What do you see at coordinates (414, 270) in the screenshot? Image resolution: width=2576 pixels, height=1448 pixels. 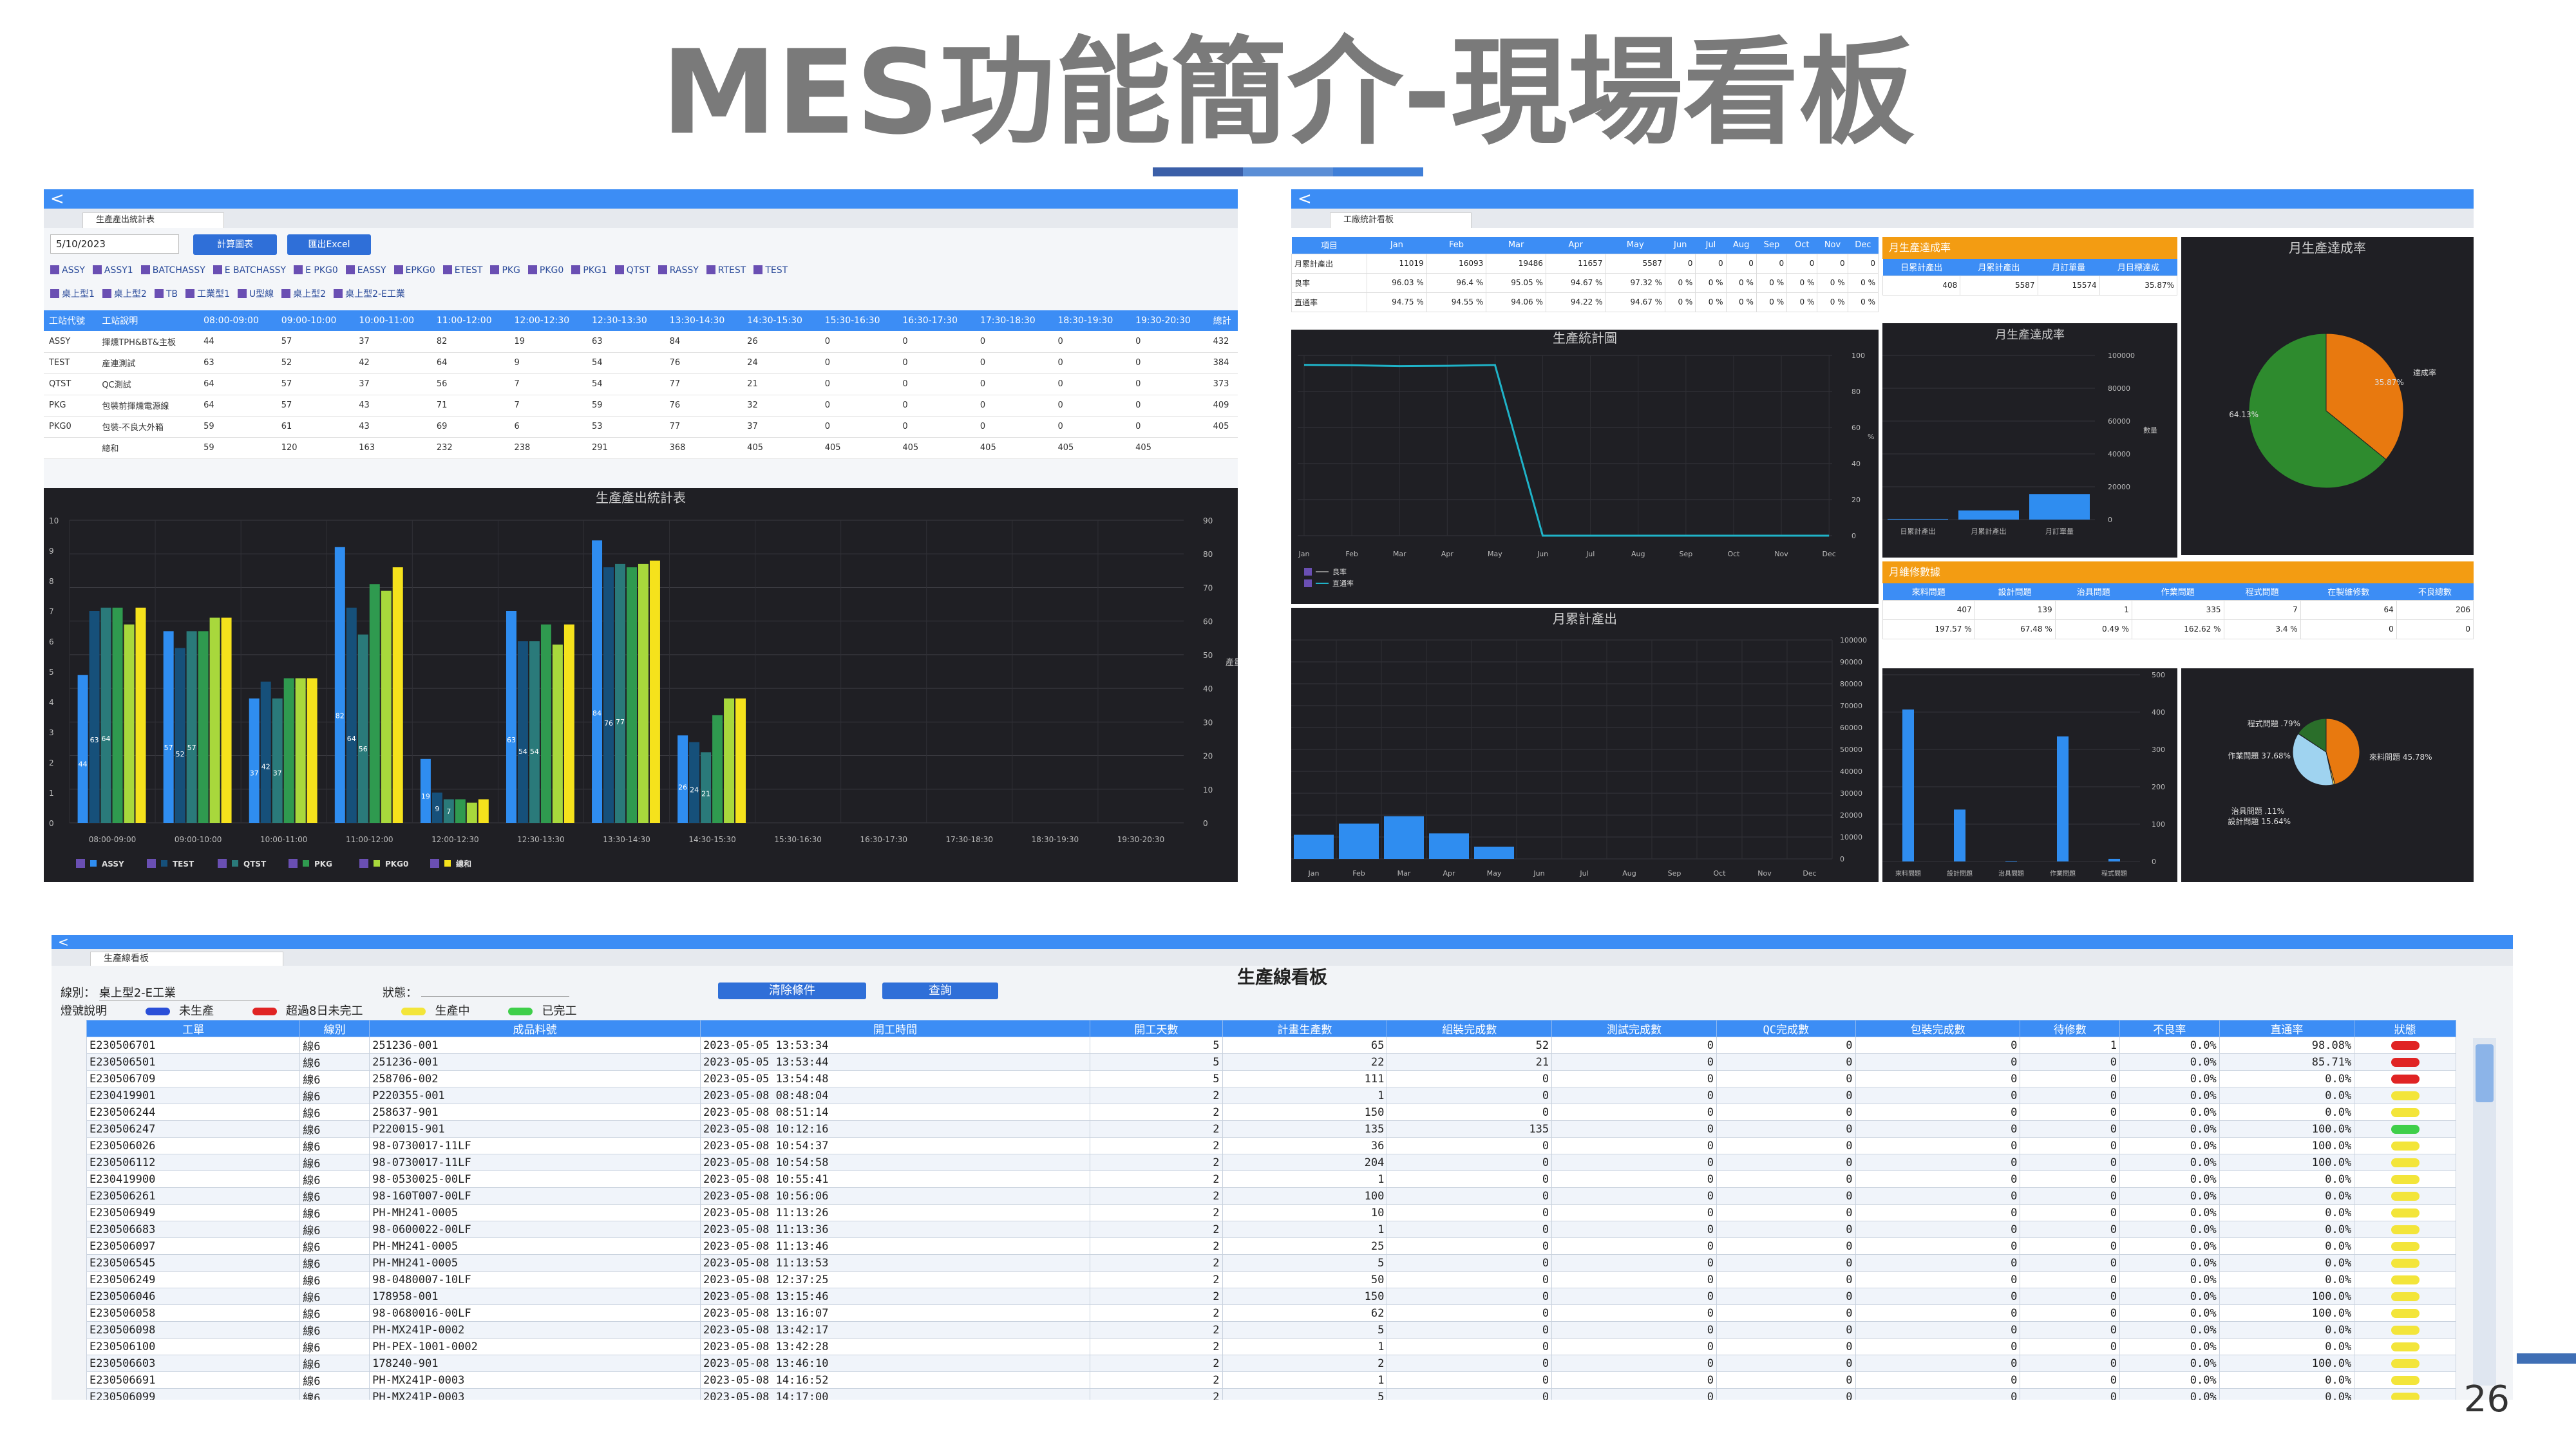 I see `station-filter-checkbox: EPKG0` at bounding box center [414, 270].